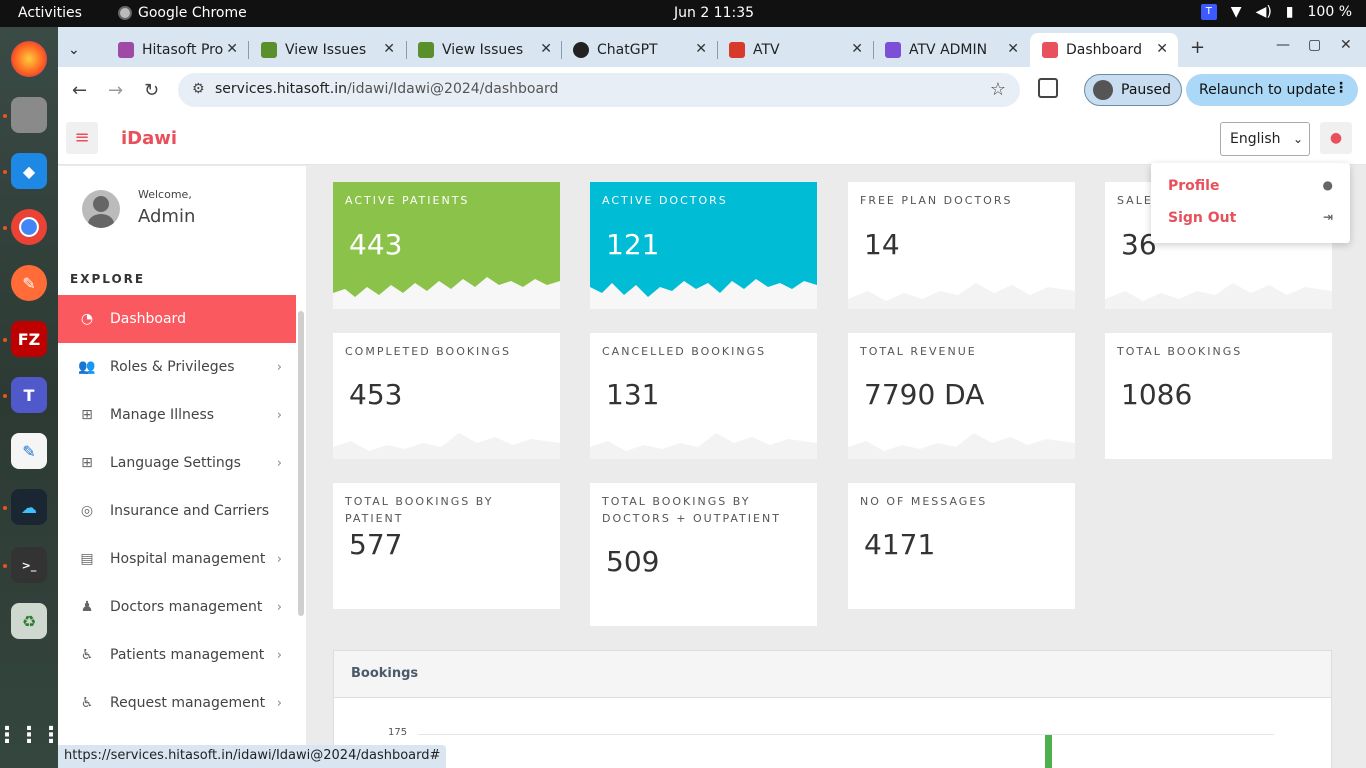  What do you see at coordinates (407, 200) in the screenshot?
I see `stat-label: ACTIVE PATIENTS` at bounding box center [407, 200].